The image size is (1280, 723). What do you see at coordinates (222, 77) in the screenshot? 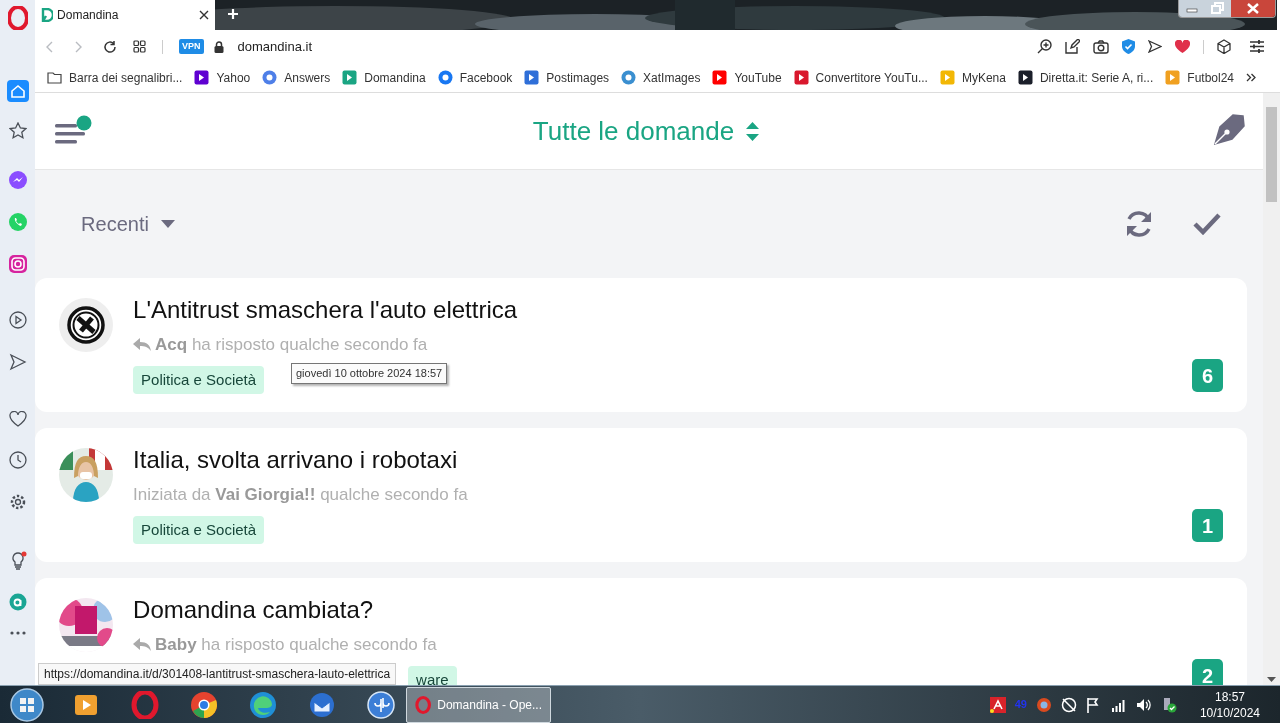
I see `bookmark-item: Yahoo` at bounding box center [222, 77].